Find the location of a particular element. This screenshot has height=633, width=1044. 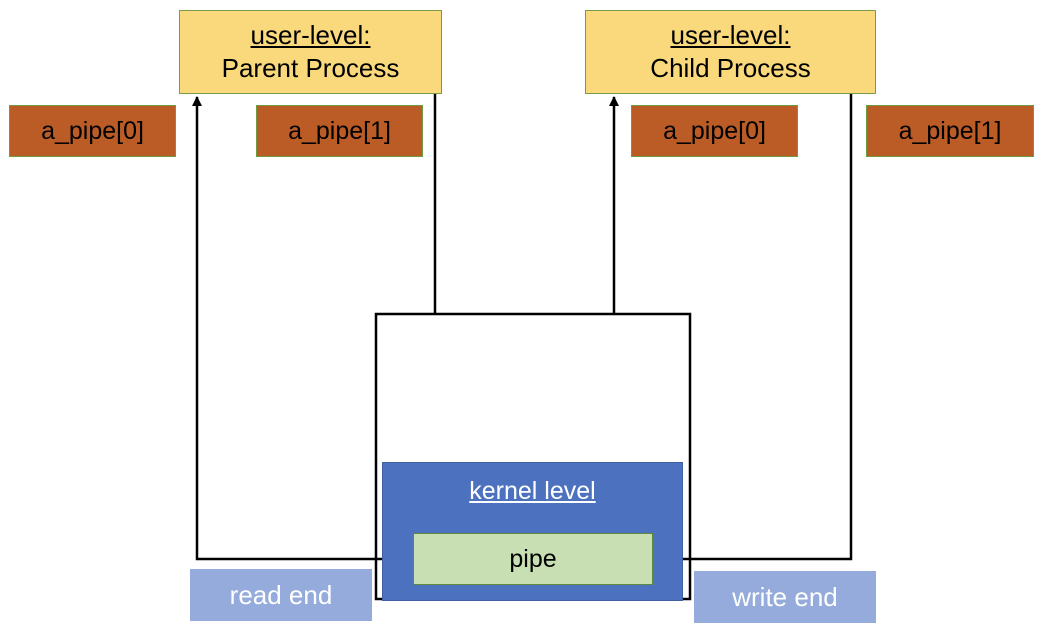

parent-process-box: user-level: Parent Process is located at coordinates (310, 52).